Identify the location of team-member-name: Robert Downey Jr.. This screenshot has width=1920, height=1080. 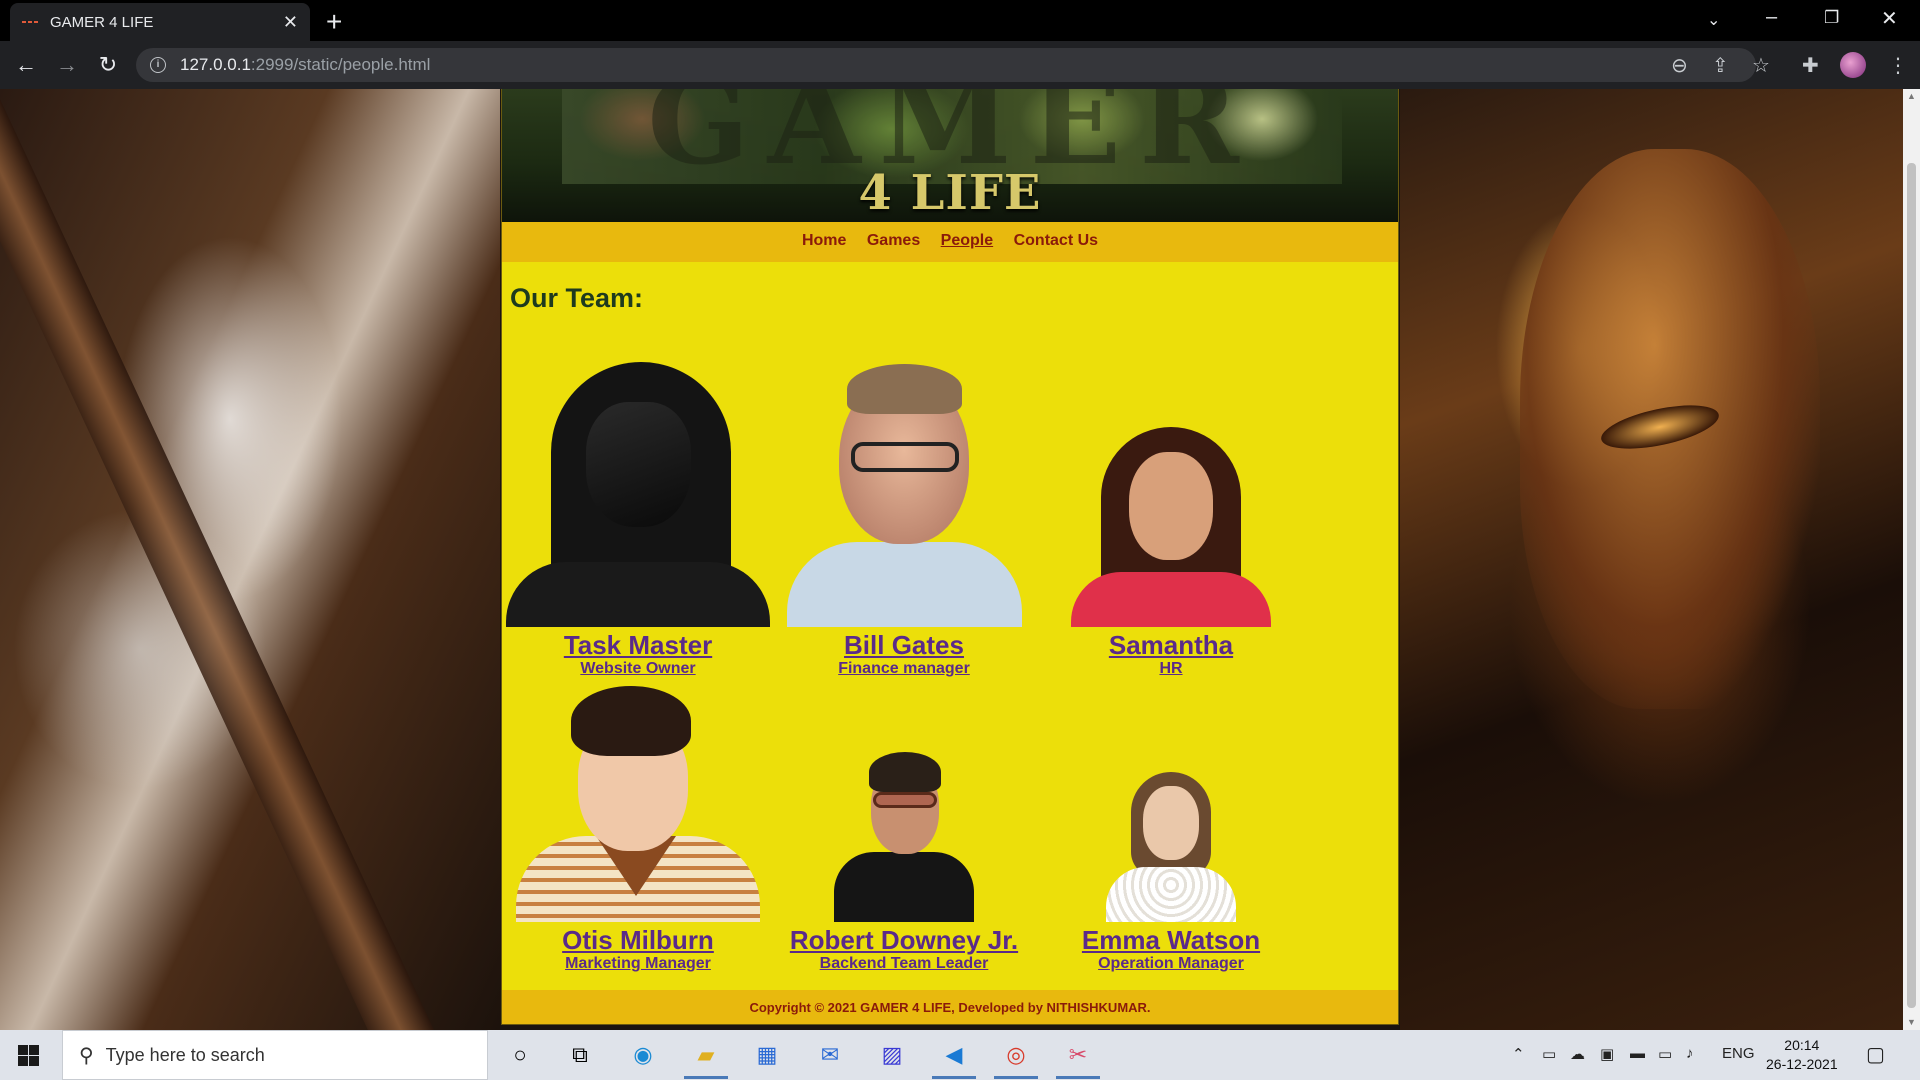
(904, 940).